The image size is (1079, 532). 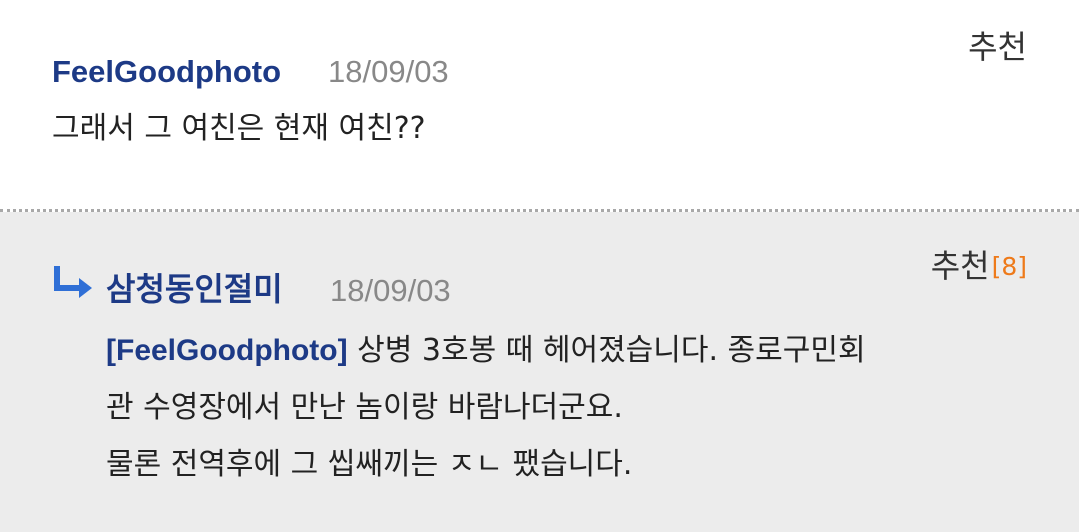 I want to click on comment-author: FeelGoodphoto, so click(x=166, y=71).